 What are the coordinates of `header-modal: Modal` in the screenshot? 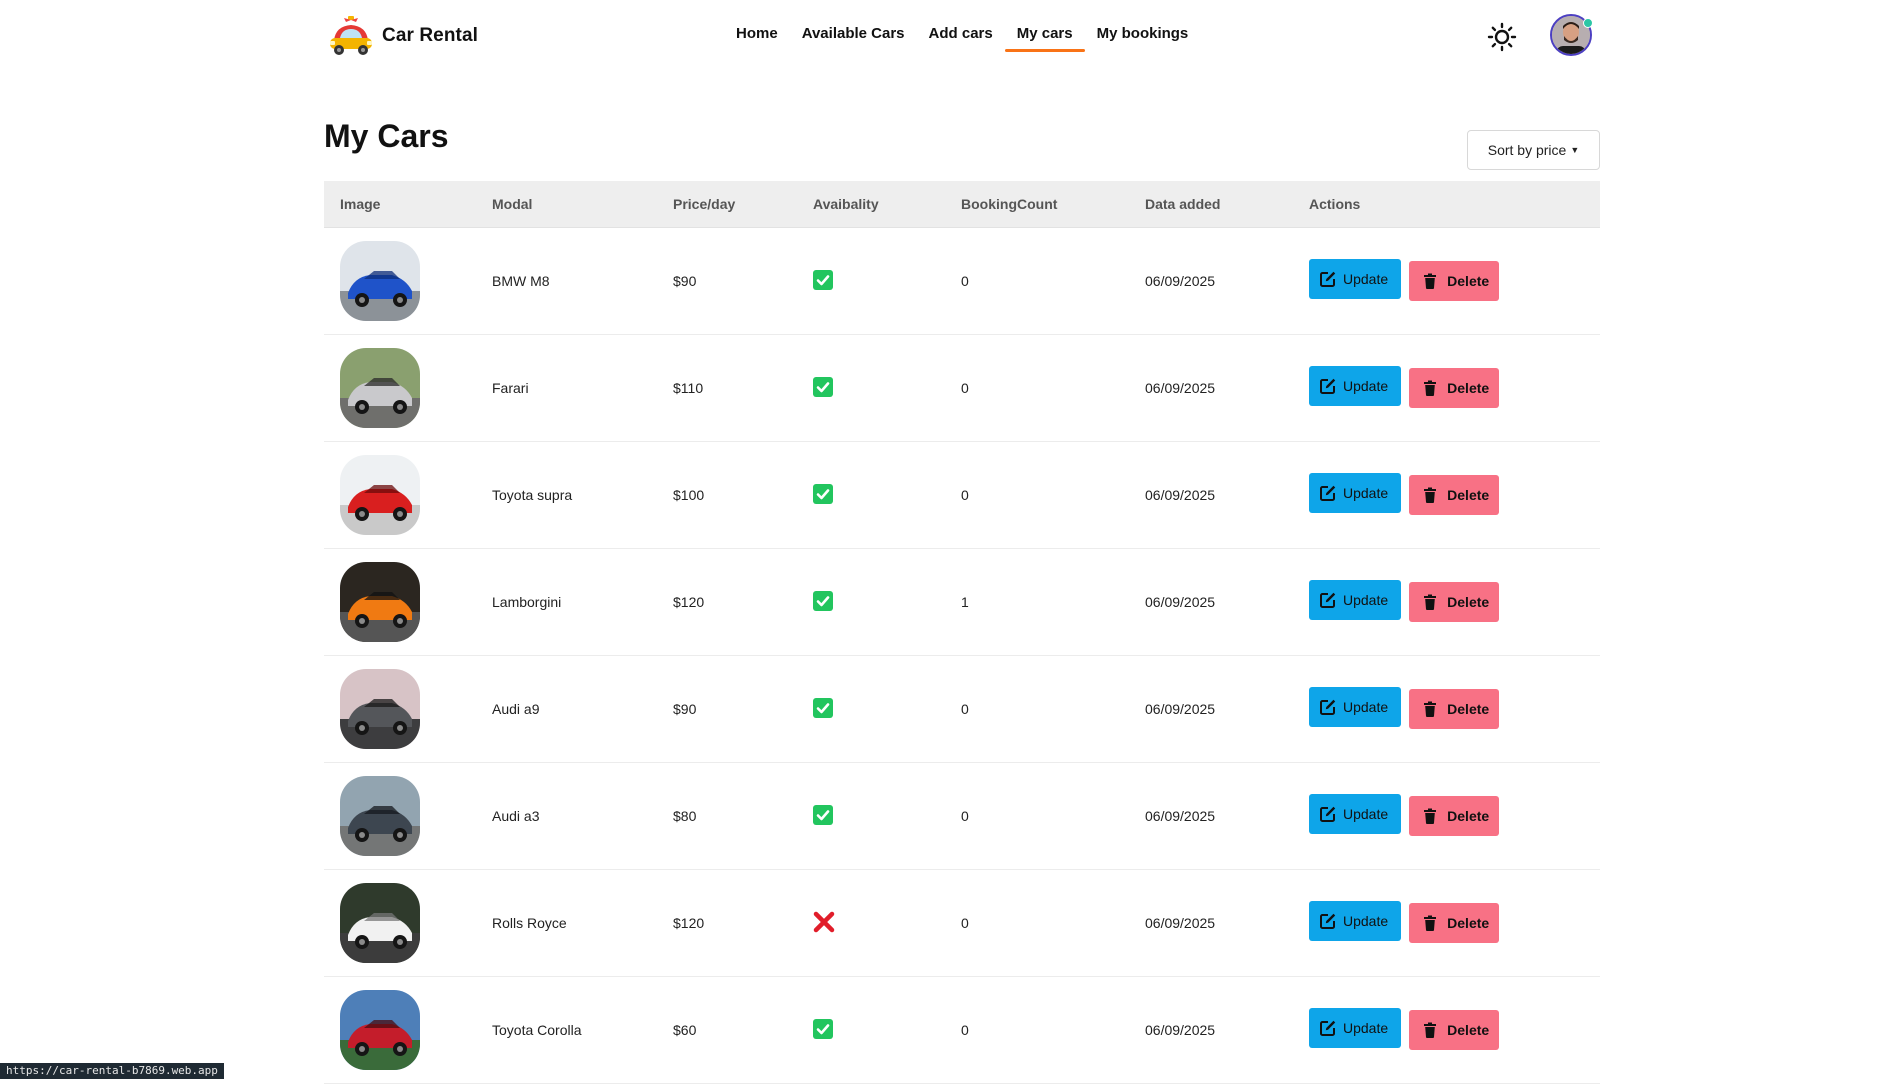 It's located at (512, 204).